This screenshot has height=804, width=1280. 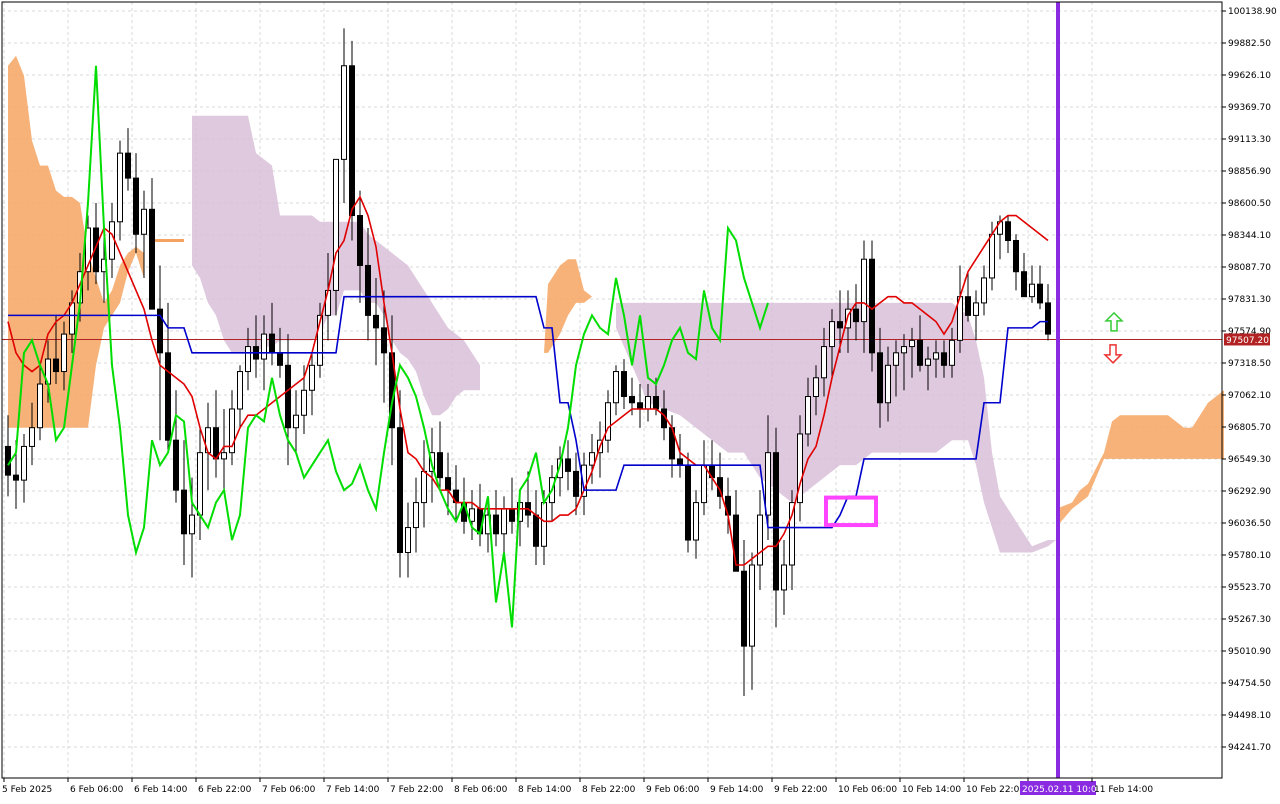 I want to click on y-tick-label: 99113.30, so click(x=1249, y=140).